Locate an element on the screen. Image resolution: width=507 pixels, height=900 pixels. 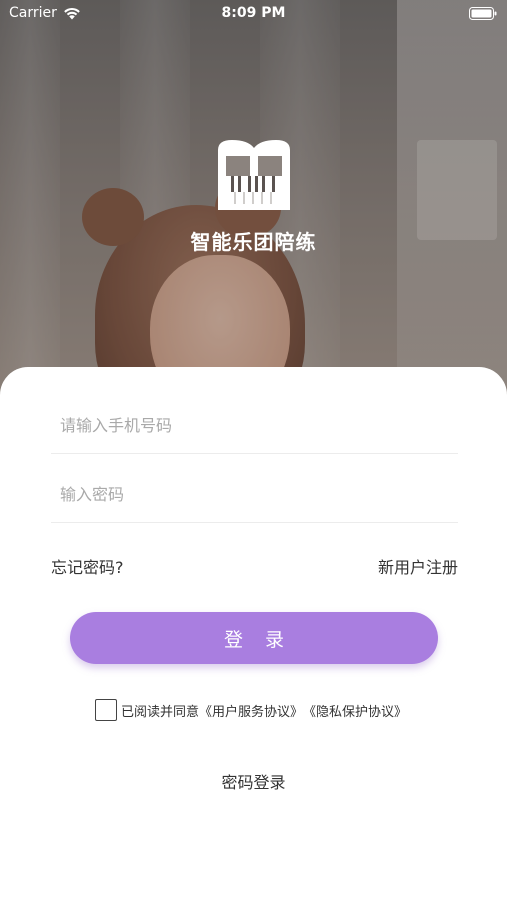
password-field is located at coordinates (254, 495).